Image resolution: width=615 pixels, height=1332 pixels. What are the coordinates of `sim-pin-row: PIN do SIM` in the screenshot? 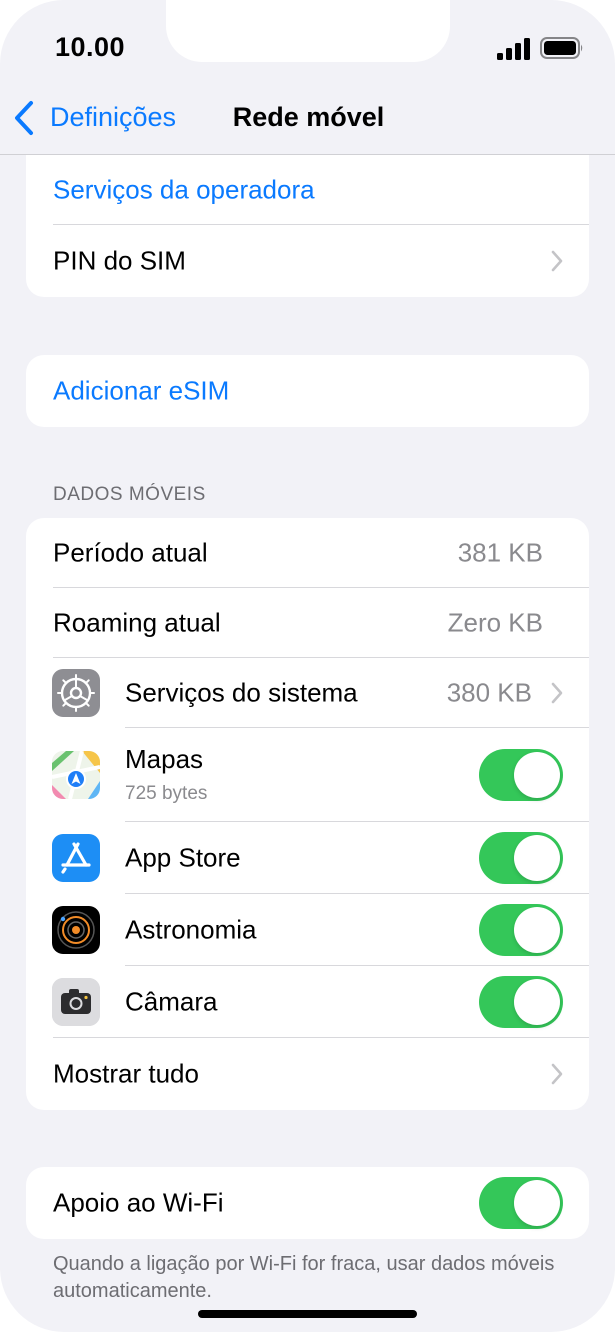 It's located at (307, 261).